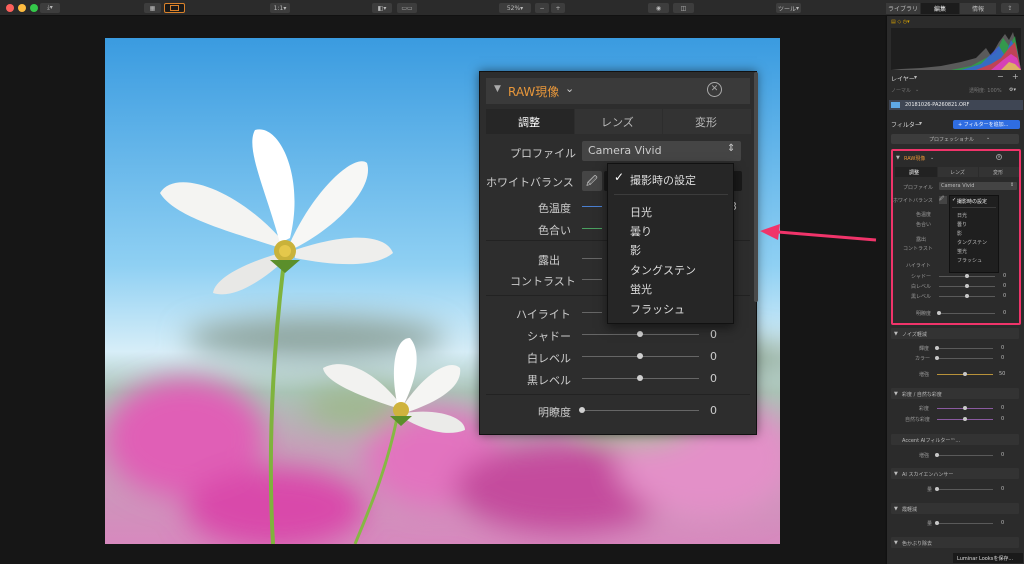 The width and height of the screenshot is (1024, 564). Describe the element at coordinates (965, 408) in the screenshot. I see `saturation-knob` at that location.